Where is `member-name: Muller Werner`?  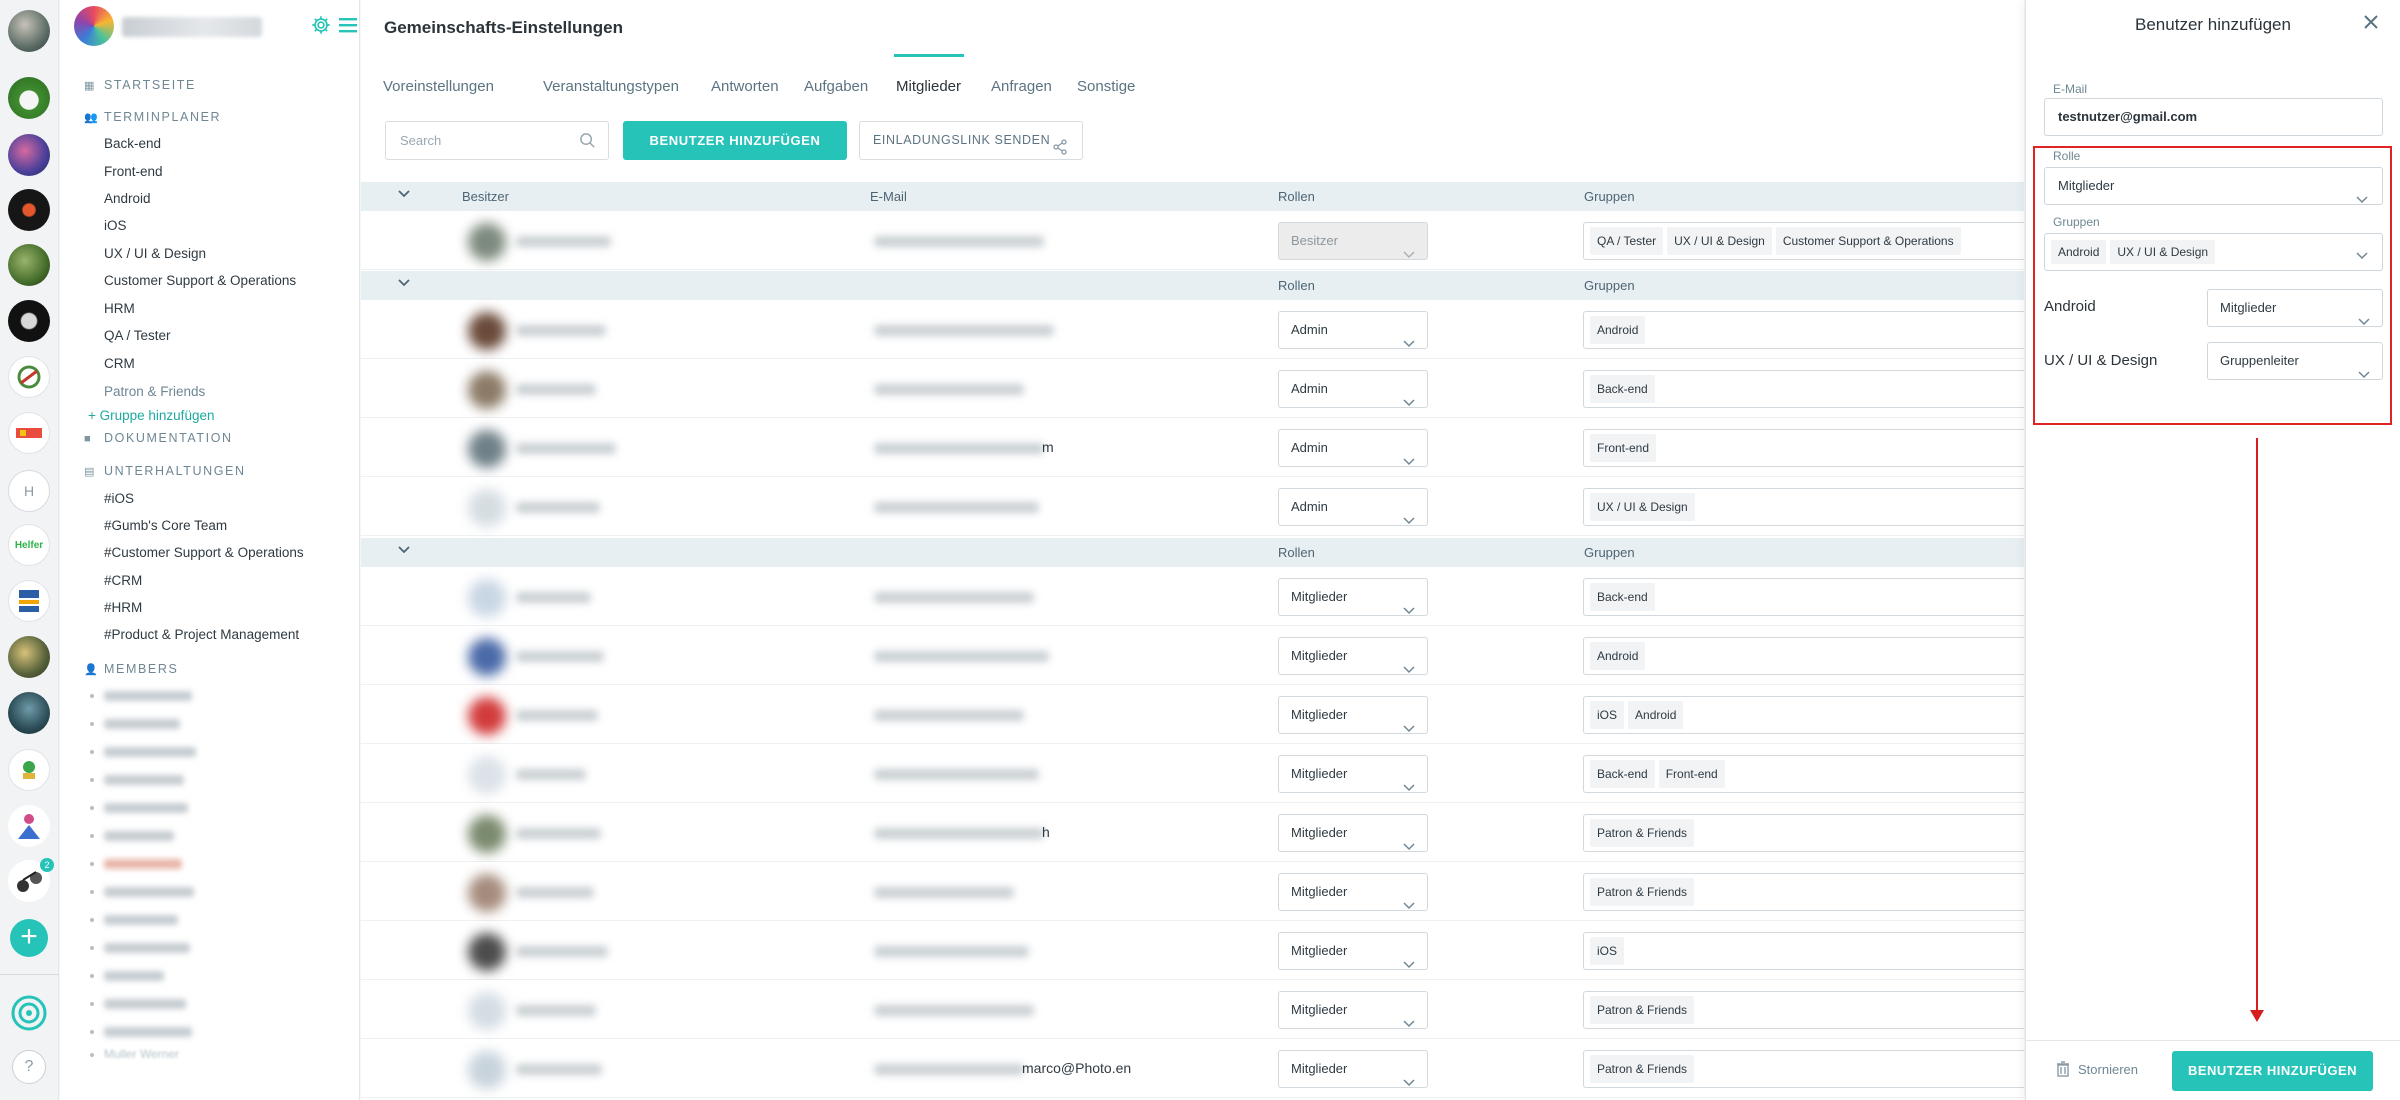 member-name: Muller Werner is located at coordinates (141, 1054).